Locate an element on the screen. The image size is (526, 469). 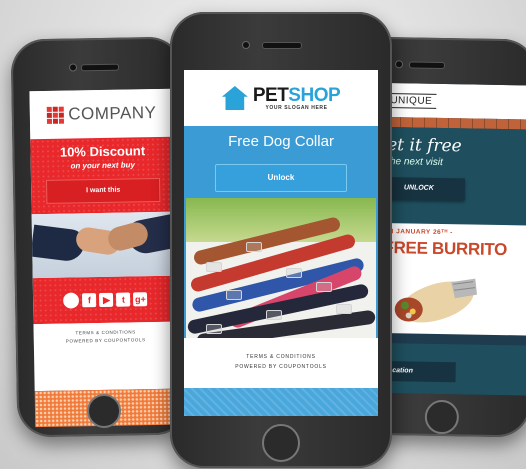
company-discount: 10% Discount is located at coordinates (102, 151).